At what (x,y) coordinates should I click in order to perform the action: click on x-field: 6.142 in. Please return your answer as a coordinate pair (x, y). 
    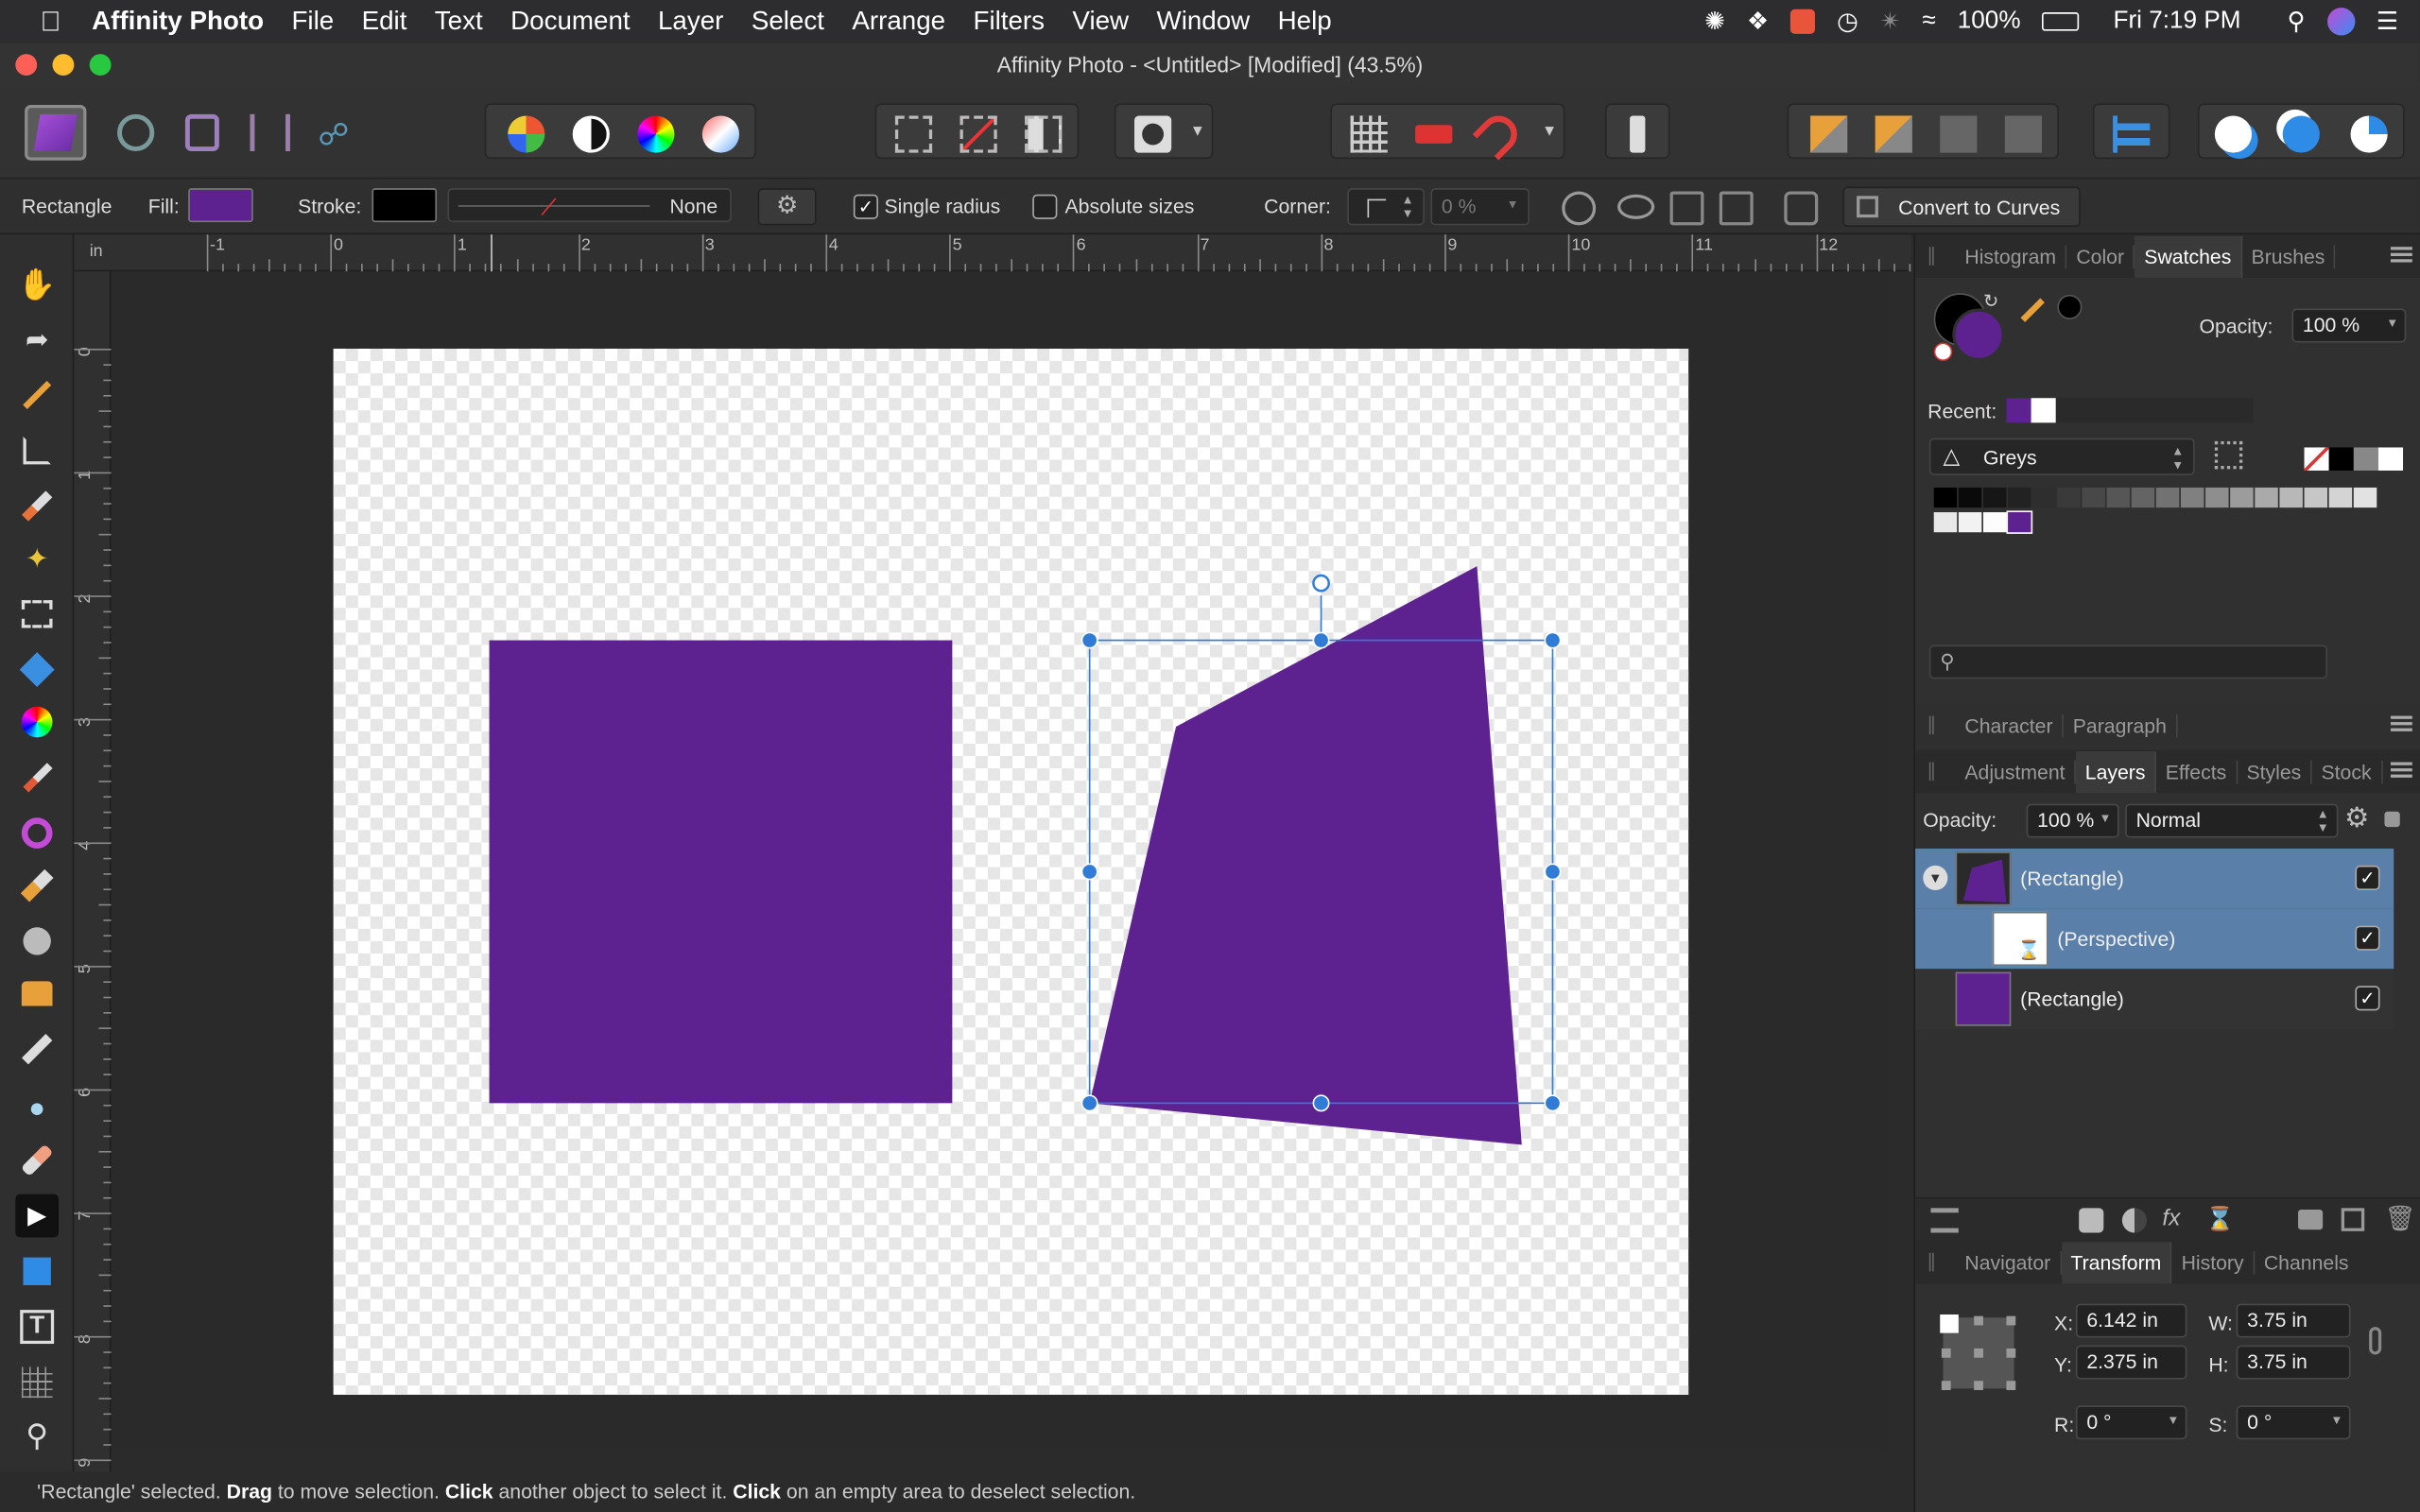
    Looking at the image, I should click on (2131, 1320).